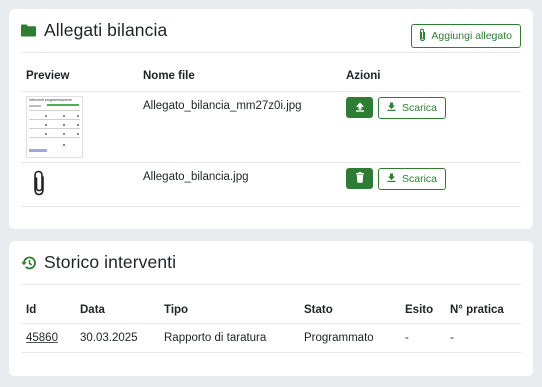 The width and height of the screenshot is (542, 387). Describe the element at coordinates (363, 76) in the screenshot. I see `column-header-actions: Azioni` at that location.